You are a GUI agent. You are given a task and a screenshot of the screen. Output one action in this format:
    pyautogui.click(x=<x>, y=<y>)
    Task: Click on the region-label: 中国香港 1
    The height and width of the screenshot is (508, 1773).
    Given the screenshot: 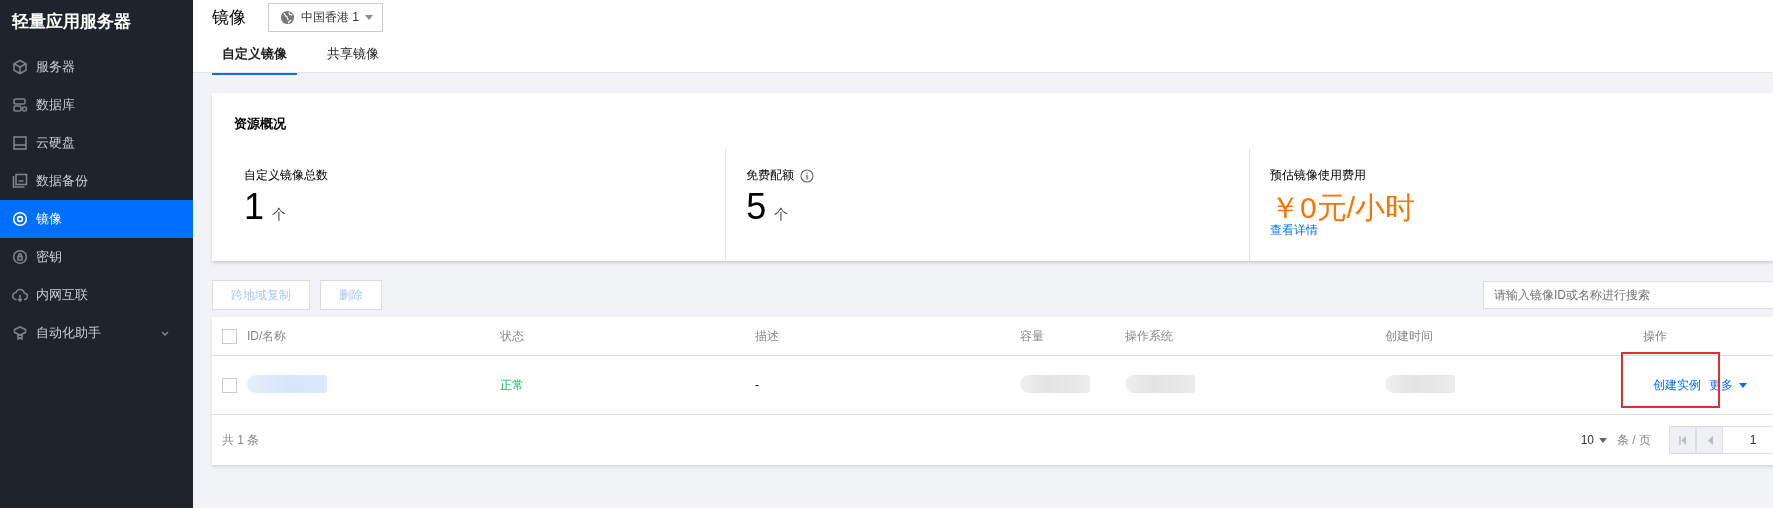 What is the action you would take?
    pyautogui.click(x=330, y=17)
    